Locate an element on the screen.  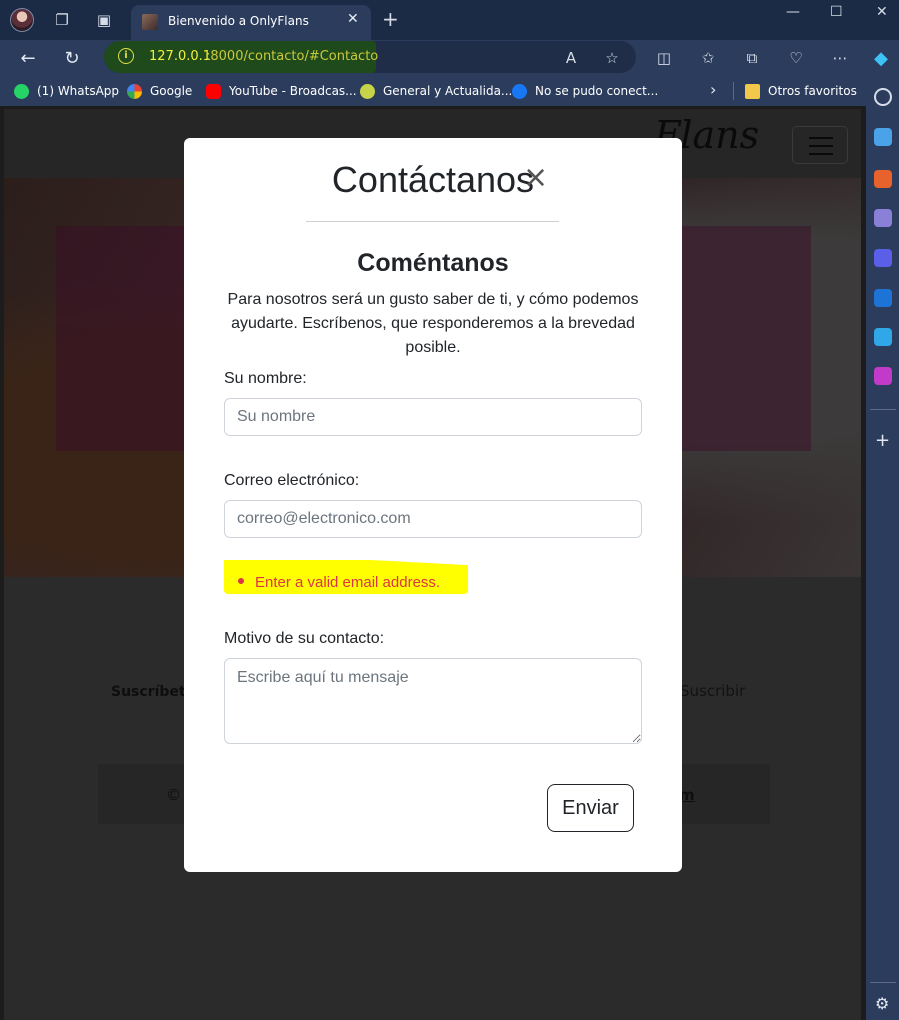
bookmarks-divider is located at coordinates (733, 91).